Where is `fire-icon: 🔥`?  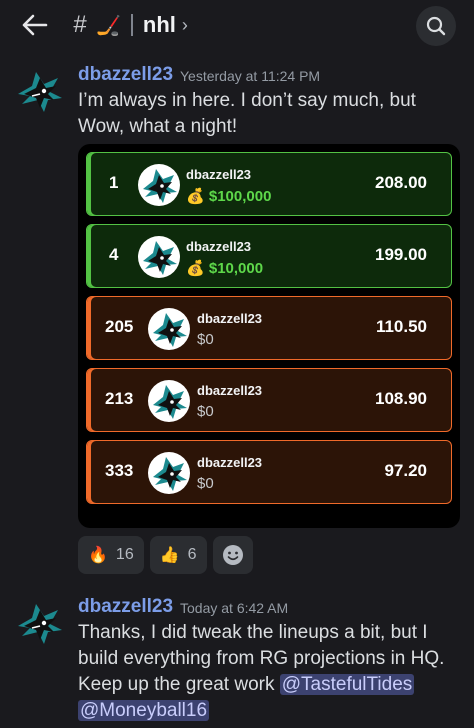 fire-icon: 🔥 is located at coordinates (98, 555).